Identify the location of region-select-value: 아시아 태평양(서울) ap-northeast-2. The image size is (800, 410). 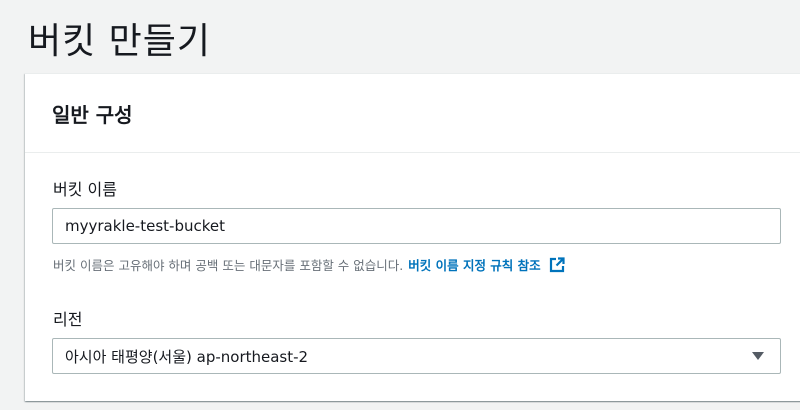
(187, 356).